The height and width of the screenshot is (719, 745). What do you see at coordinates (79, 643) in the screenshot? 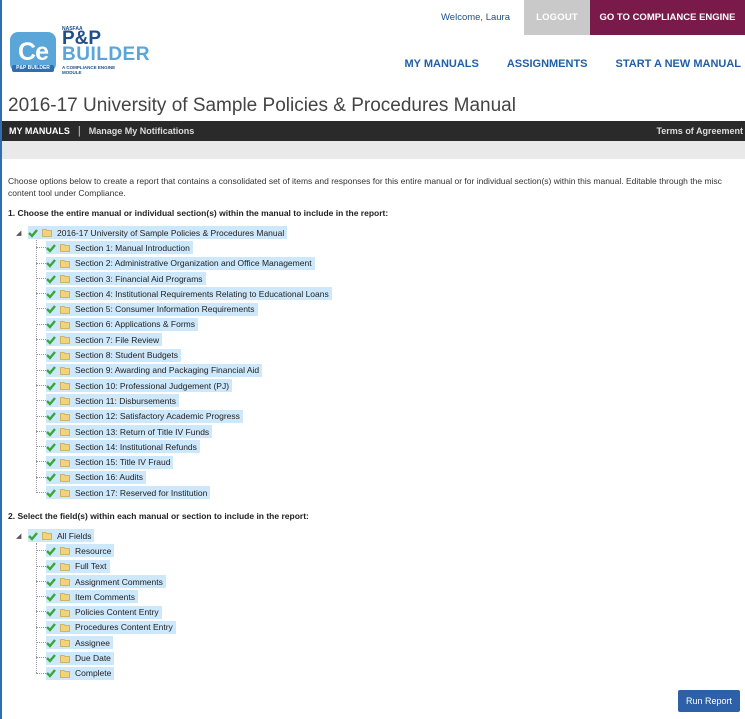
I see `tree-item: Assignee` at bounding box center [79, 643].